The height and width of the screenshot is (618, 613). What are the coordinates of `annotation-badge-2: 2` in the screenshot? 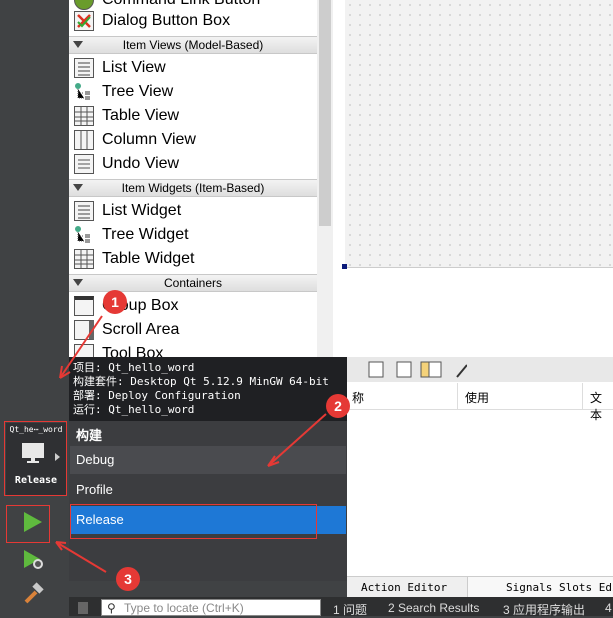 It's located at (338, 406).